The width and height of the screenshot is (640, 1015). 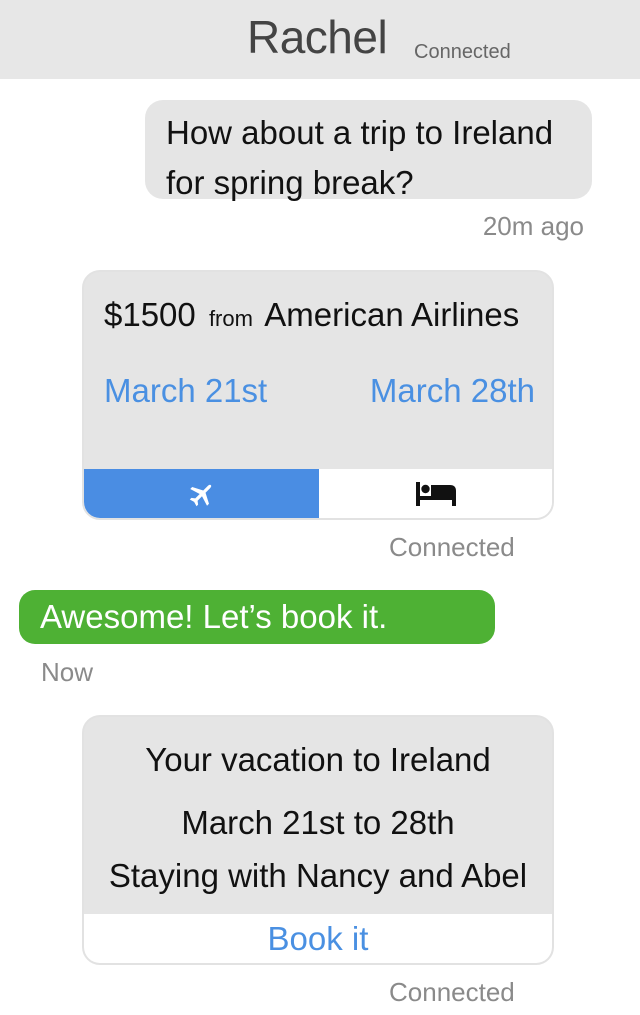 What do you see at coordinates (290, 182) in the screenshot?
I see `incoming-message-line: for spring break?` at bounding box center [290, 182].